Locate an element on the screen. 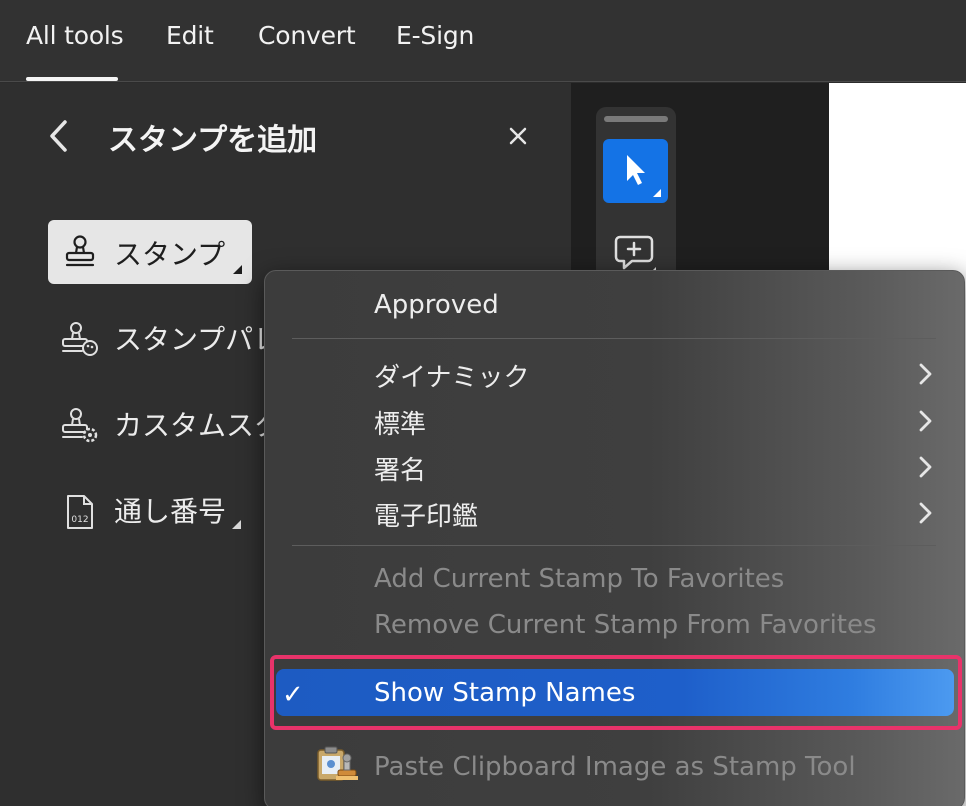 The image size is (966, 806). active-tab-indicator is located at coordinates (72, 79).